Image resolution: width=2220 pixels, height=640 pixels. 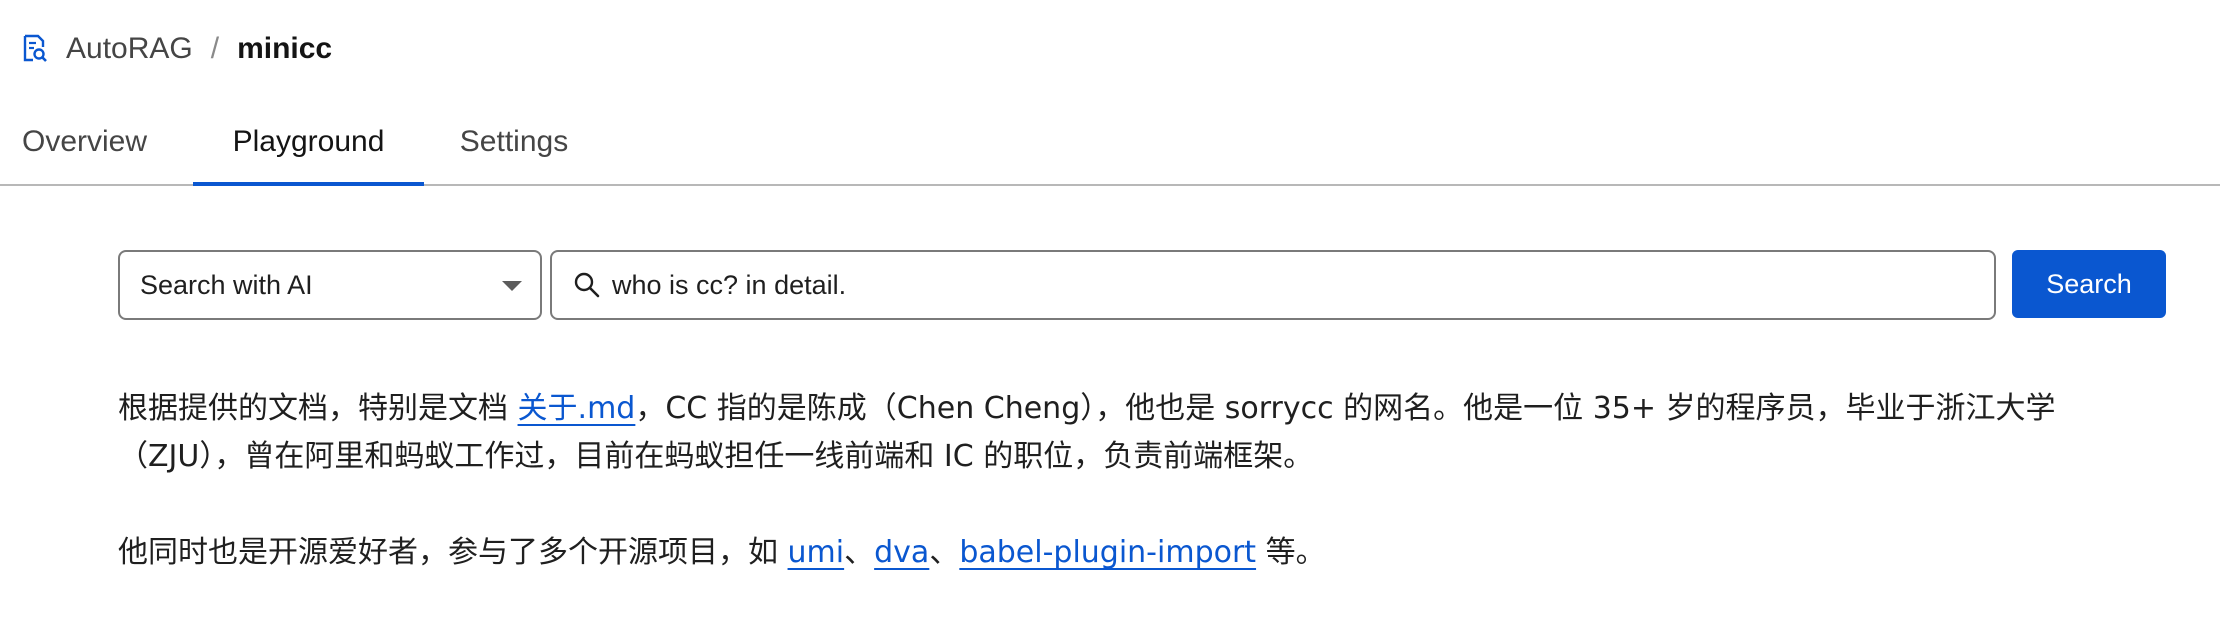 I want to click on search-mode-value: Search with AI, so click(x=226, y=284).